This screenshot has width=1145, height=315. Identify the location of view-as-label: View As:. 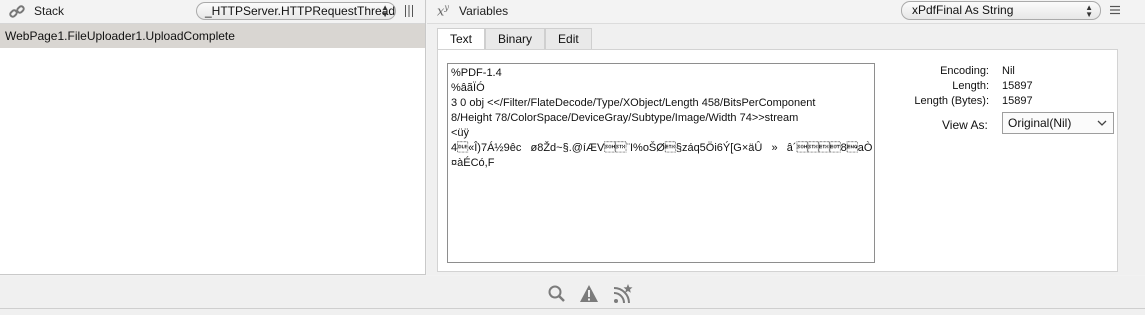
(965, 125).